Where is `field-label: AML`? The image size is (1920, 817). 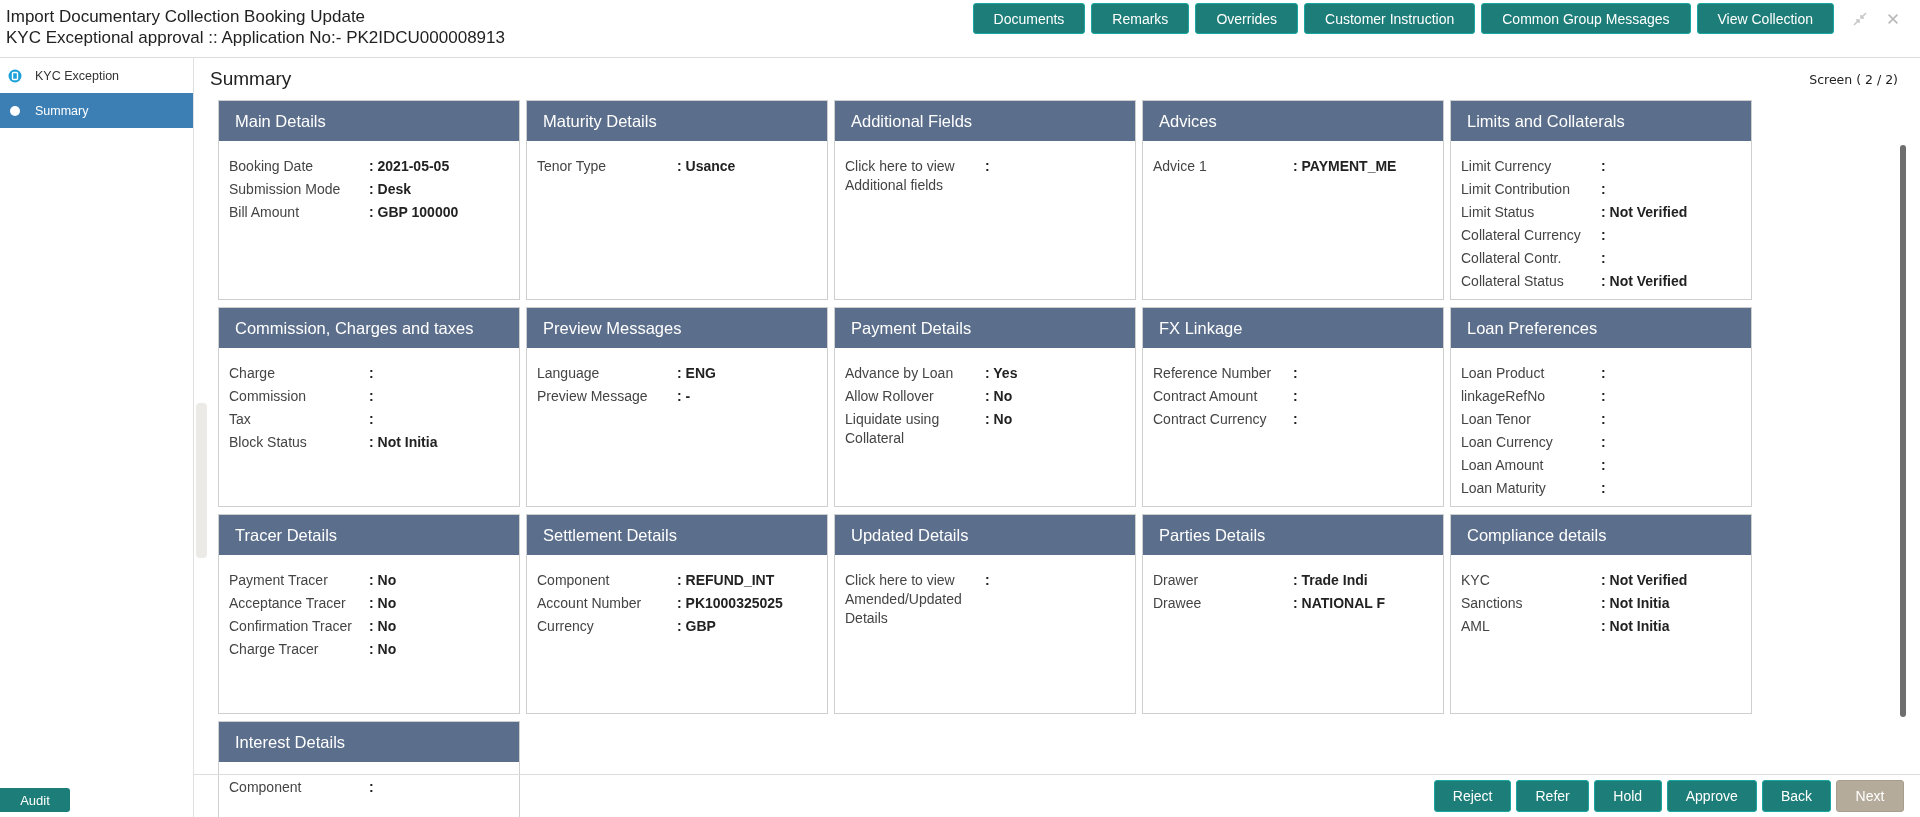
field-label: AML is located at coordinates (1476, 626).